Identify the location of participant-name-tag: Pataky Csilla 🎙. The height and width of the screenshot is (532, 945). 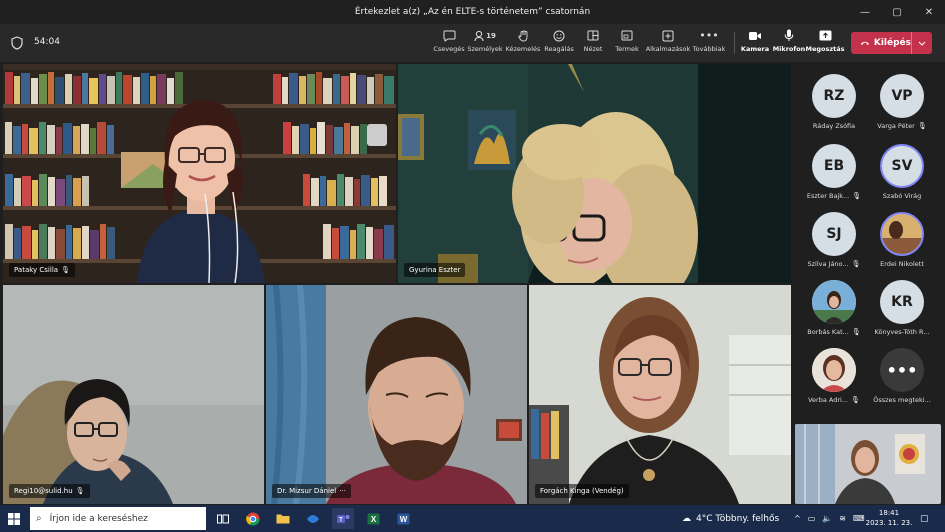
(42, 270).